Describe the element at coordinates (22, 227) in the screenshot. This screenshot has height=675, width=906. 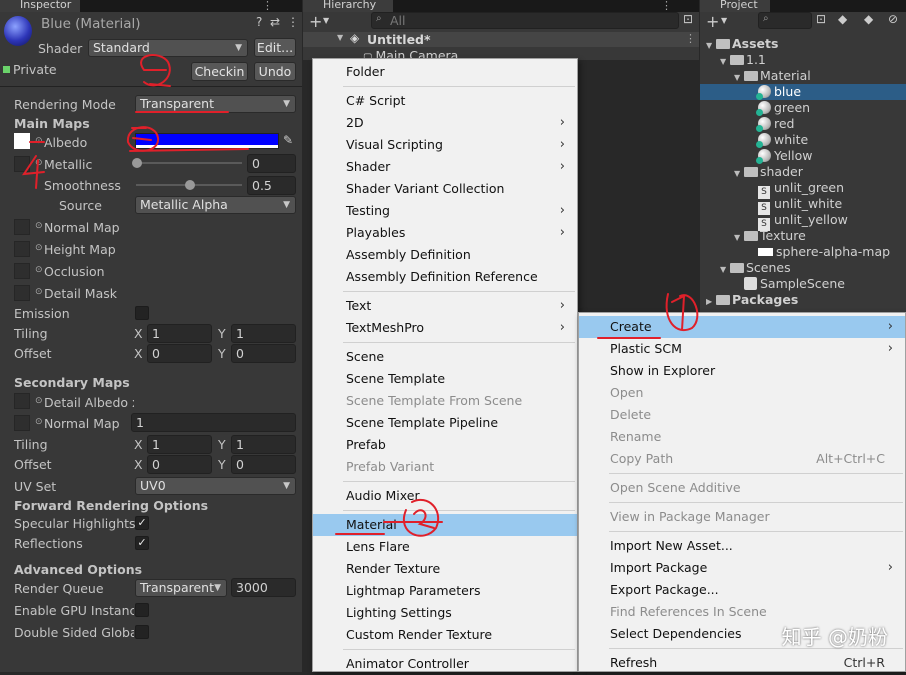
I see `normal-map-slot` at that location.